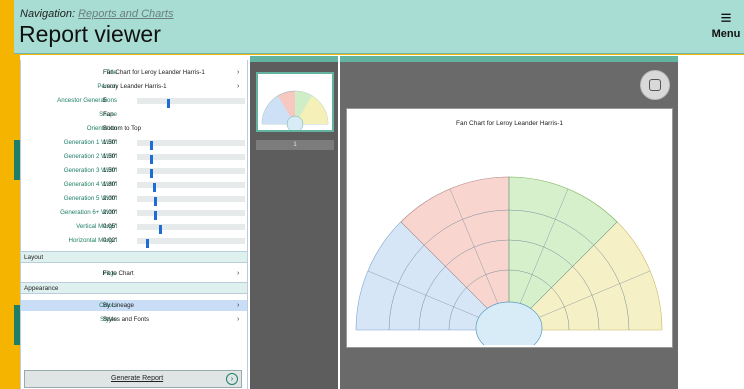  I want to click on setting-label: Ancestor Generations, so click(87, 100).